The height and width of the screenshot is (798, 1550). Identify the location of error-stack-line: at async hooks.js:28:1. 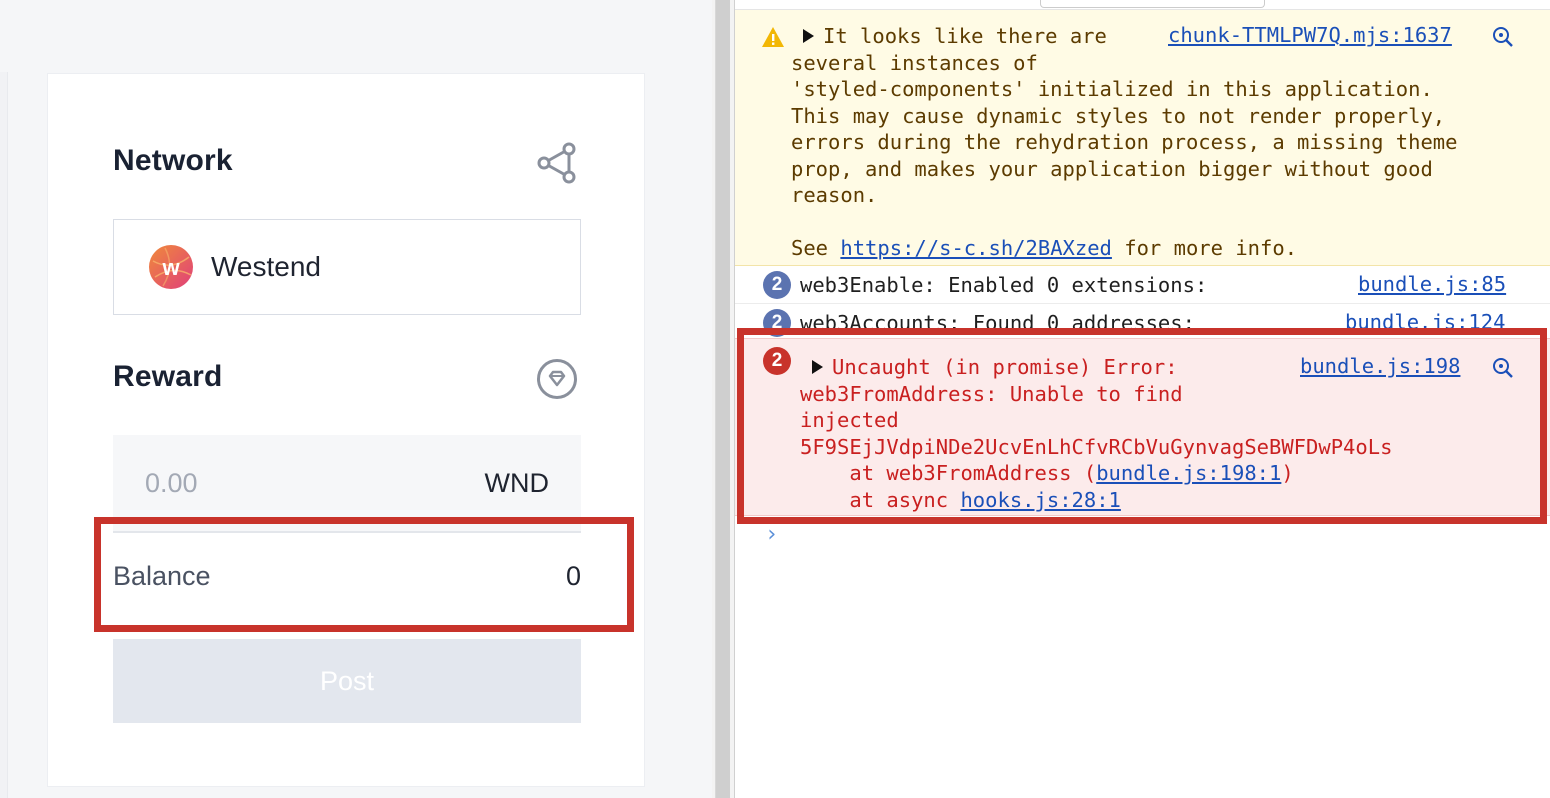
(960, 500).